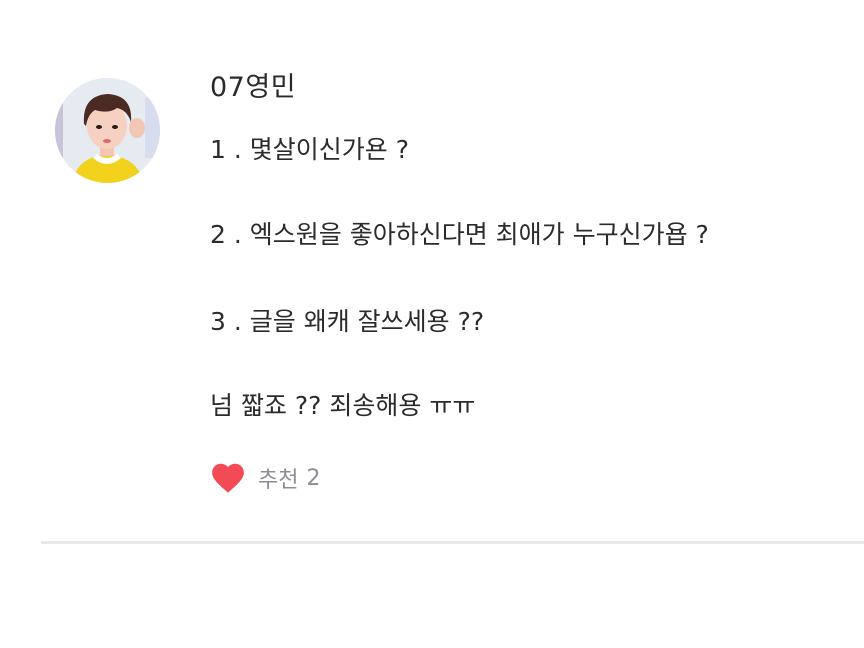 The height and width of the screenshot is (648, 864). Describe the element at coordinates (228, 478) in the screenshot. I see `heart-icon` at that location.